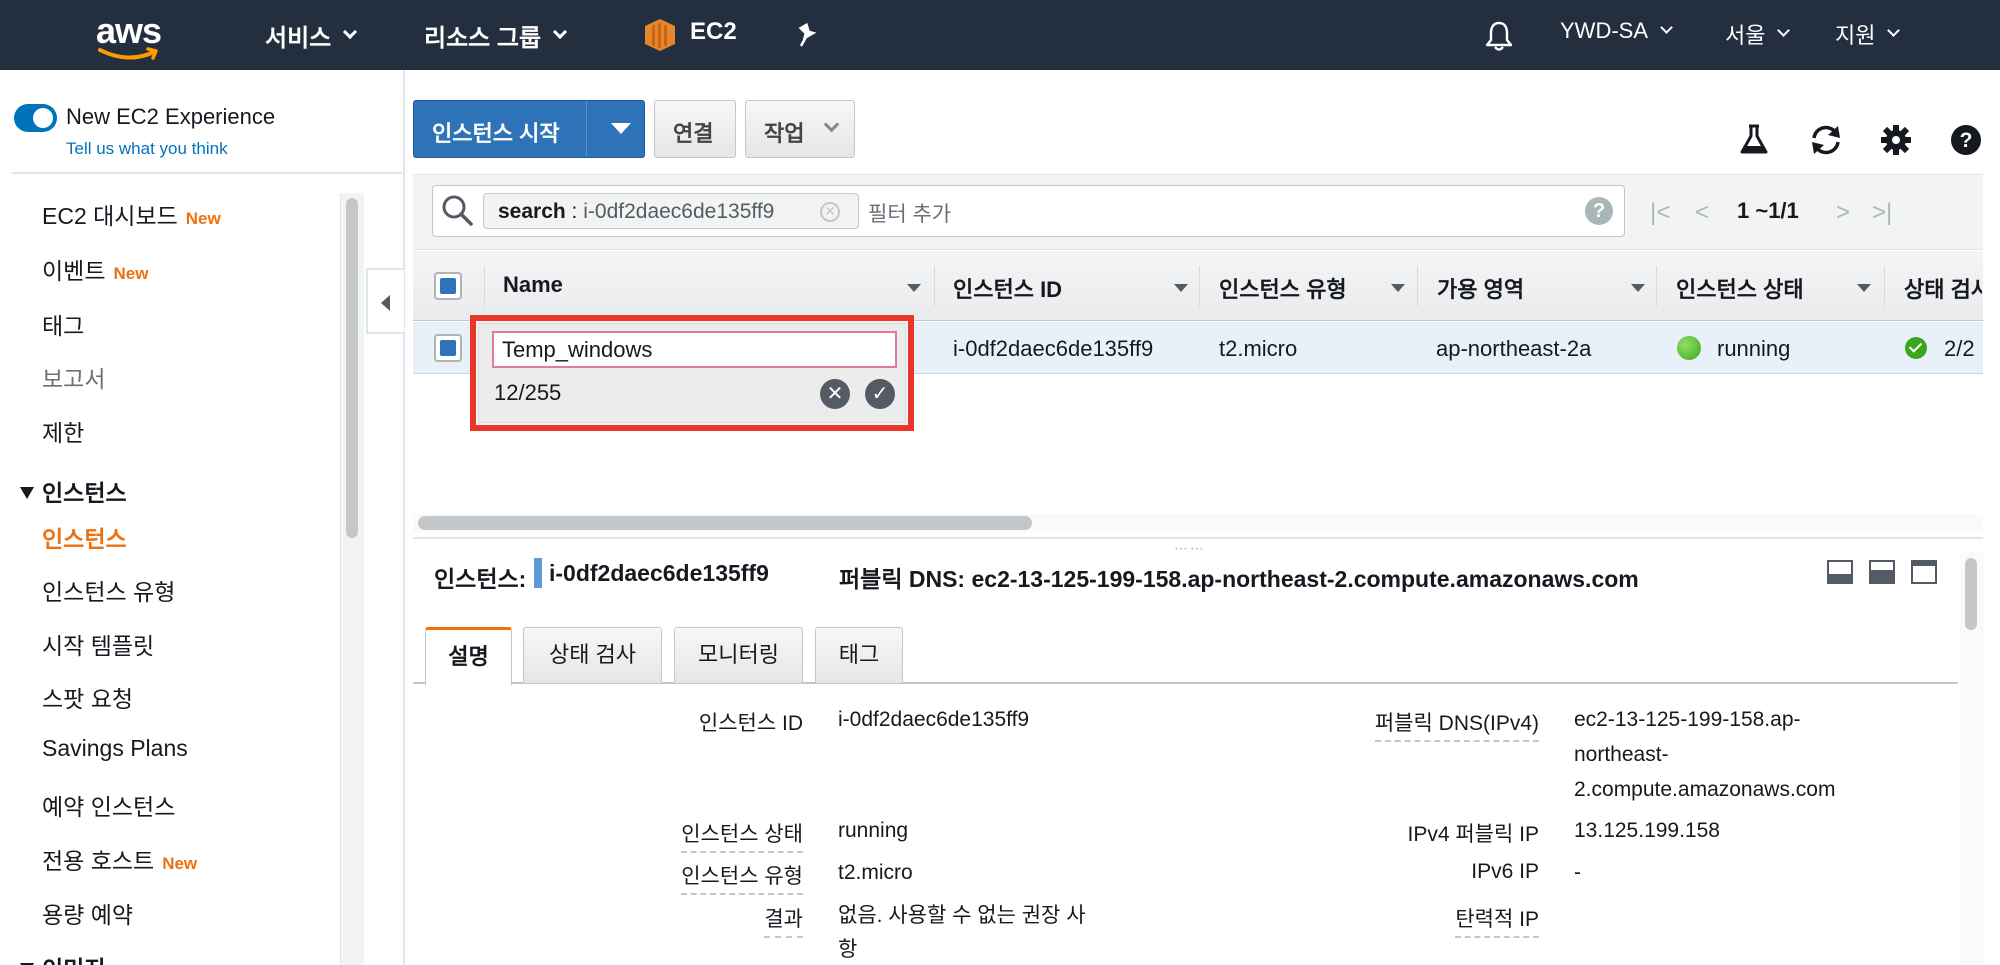 The height and width of the screenshot is (965, 2000). What do you see at coordinates (74, 271) in the screenshot?
I see `sidebar-item-label: 이벤트` at bounding box center [74, 271].